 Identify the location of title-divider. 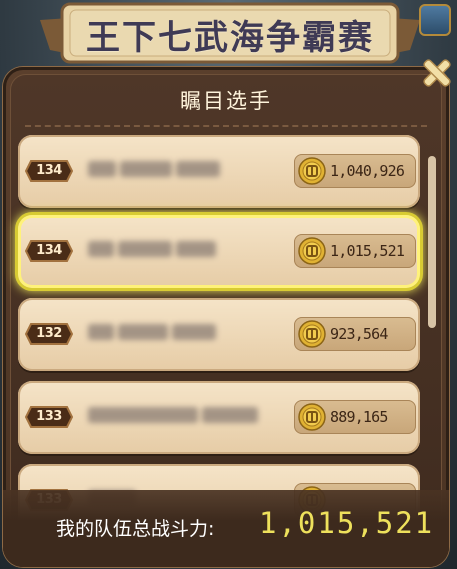
(226, 126).